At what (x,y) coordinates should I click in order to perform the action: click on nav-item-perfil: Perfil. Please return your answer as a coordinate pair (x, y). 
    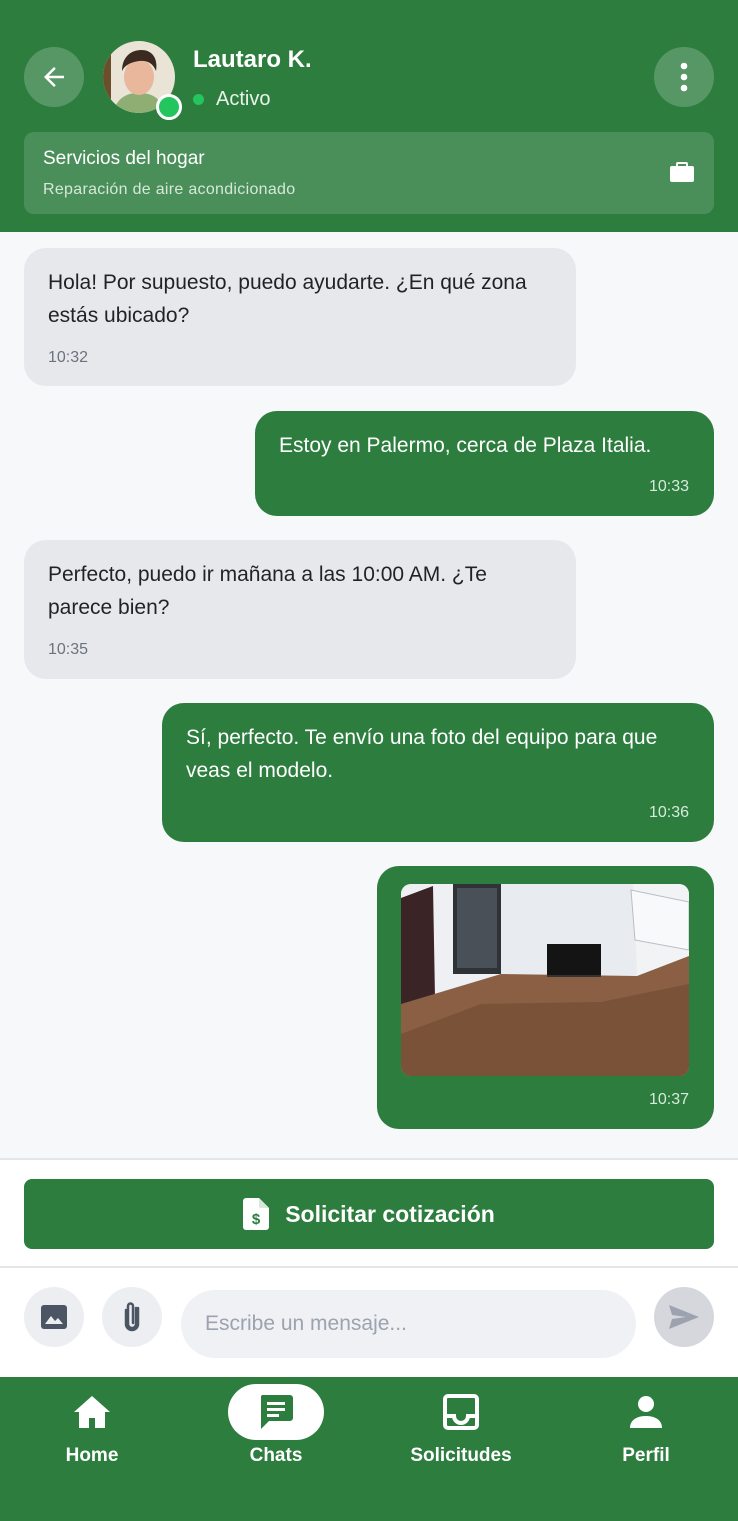
    Looking at the image, I should click on (646, 1449).